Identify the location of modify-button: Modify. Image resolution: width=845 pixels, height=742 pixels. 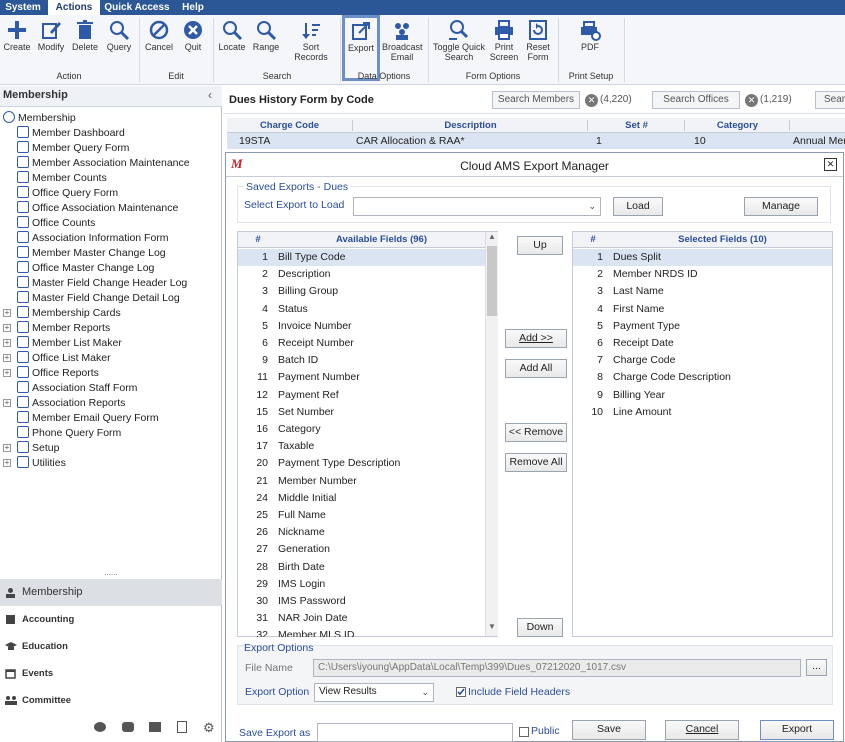
(51, 43).